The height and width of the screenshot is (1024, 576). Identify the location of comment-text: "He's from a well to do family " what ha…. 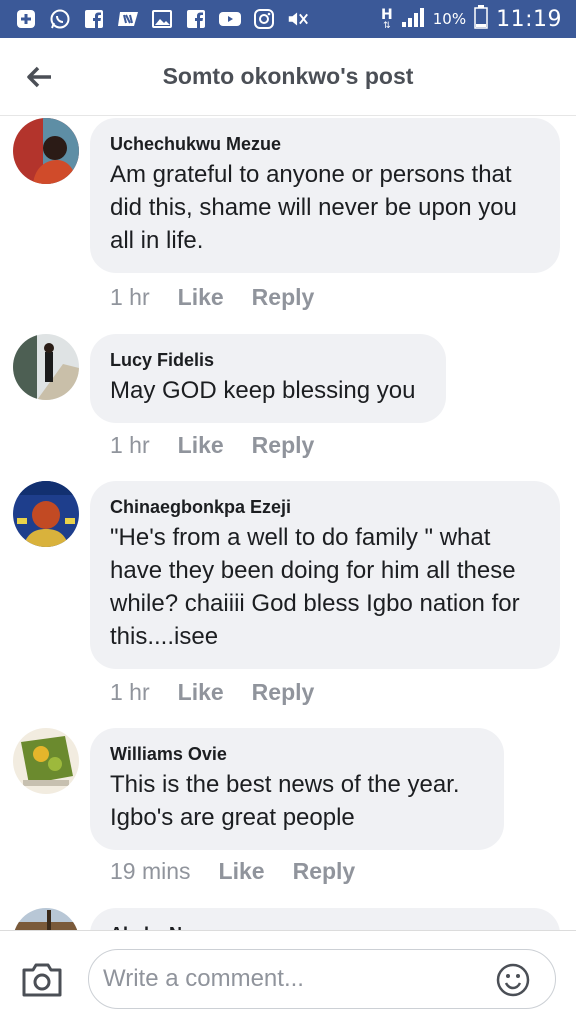
(315, 587).